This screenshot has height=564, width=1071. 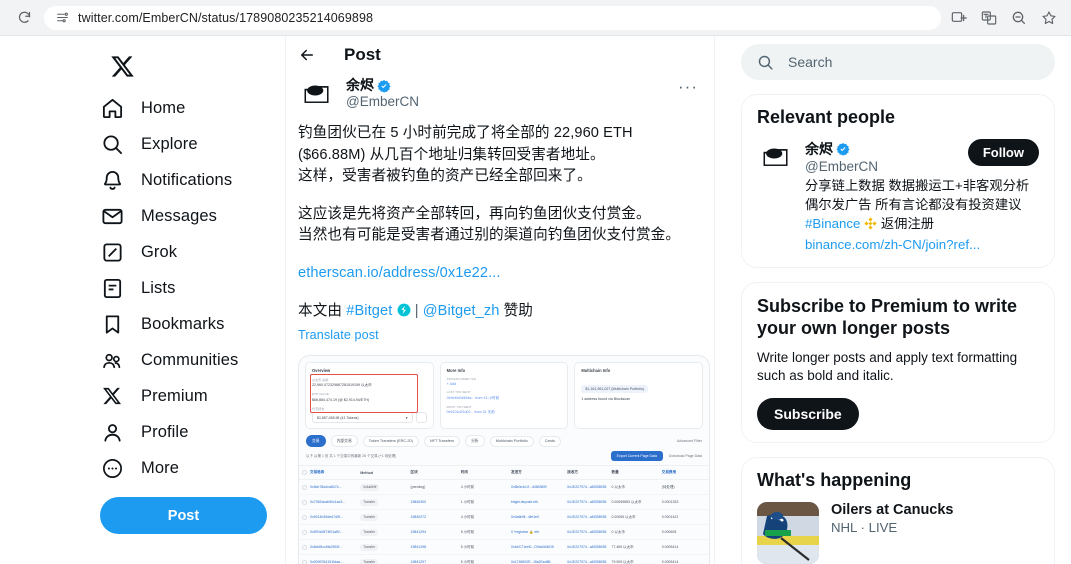 I want to click on sidebar-item-premium: Premium, so click(x=192, y=396).